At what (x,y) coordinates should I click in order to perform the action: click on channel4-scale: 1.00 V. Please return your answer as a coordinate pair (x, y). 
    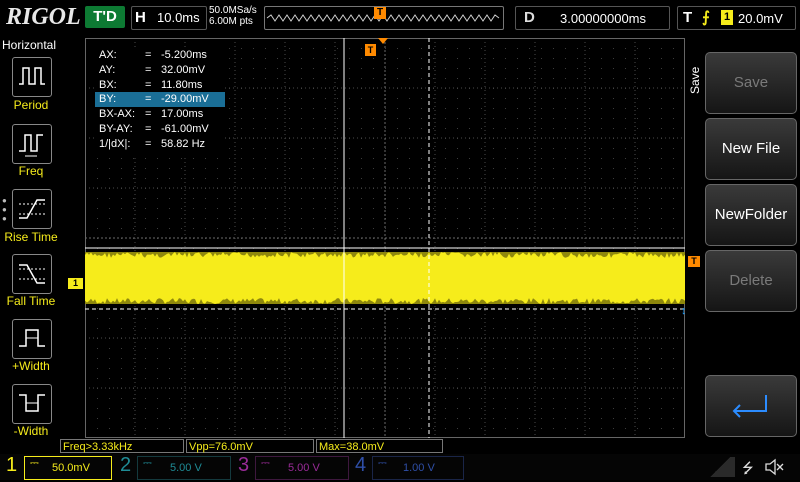
    Looking at the image, I should click on (419, 468).